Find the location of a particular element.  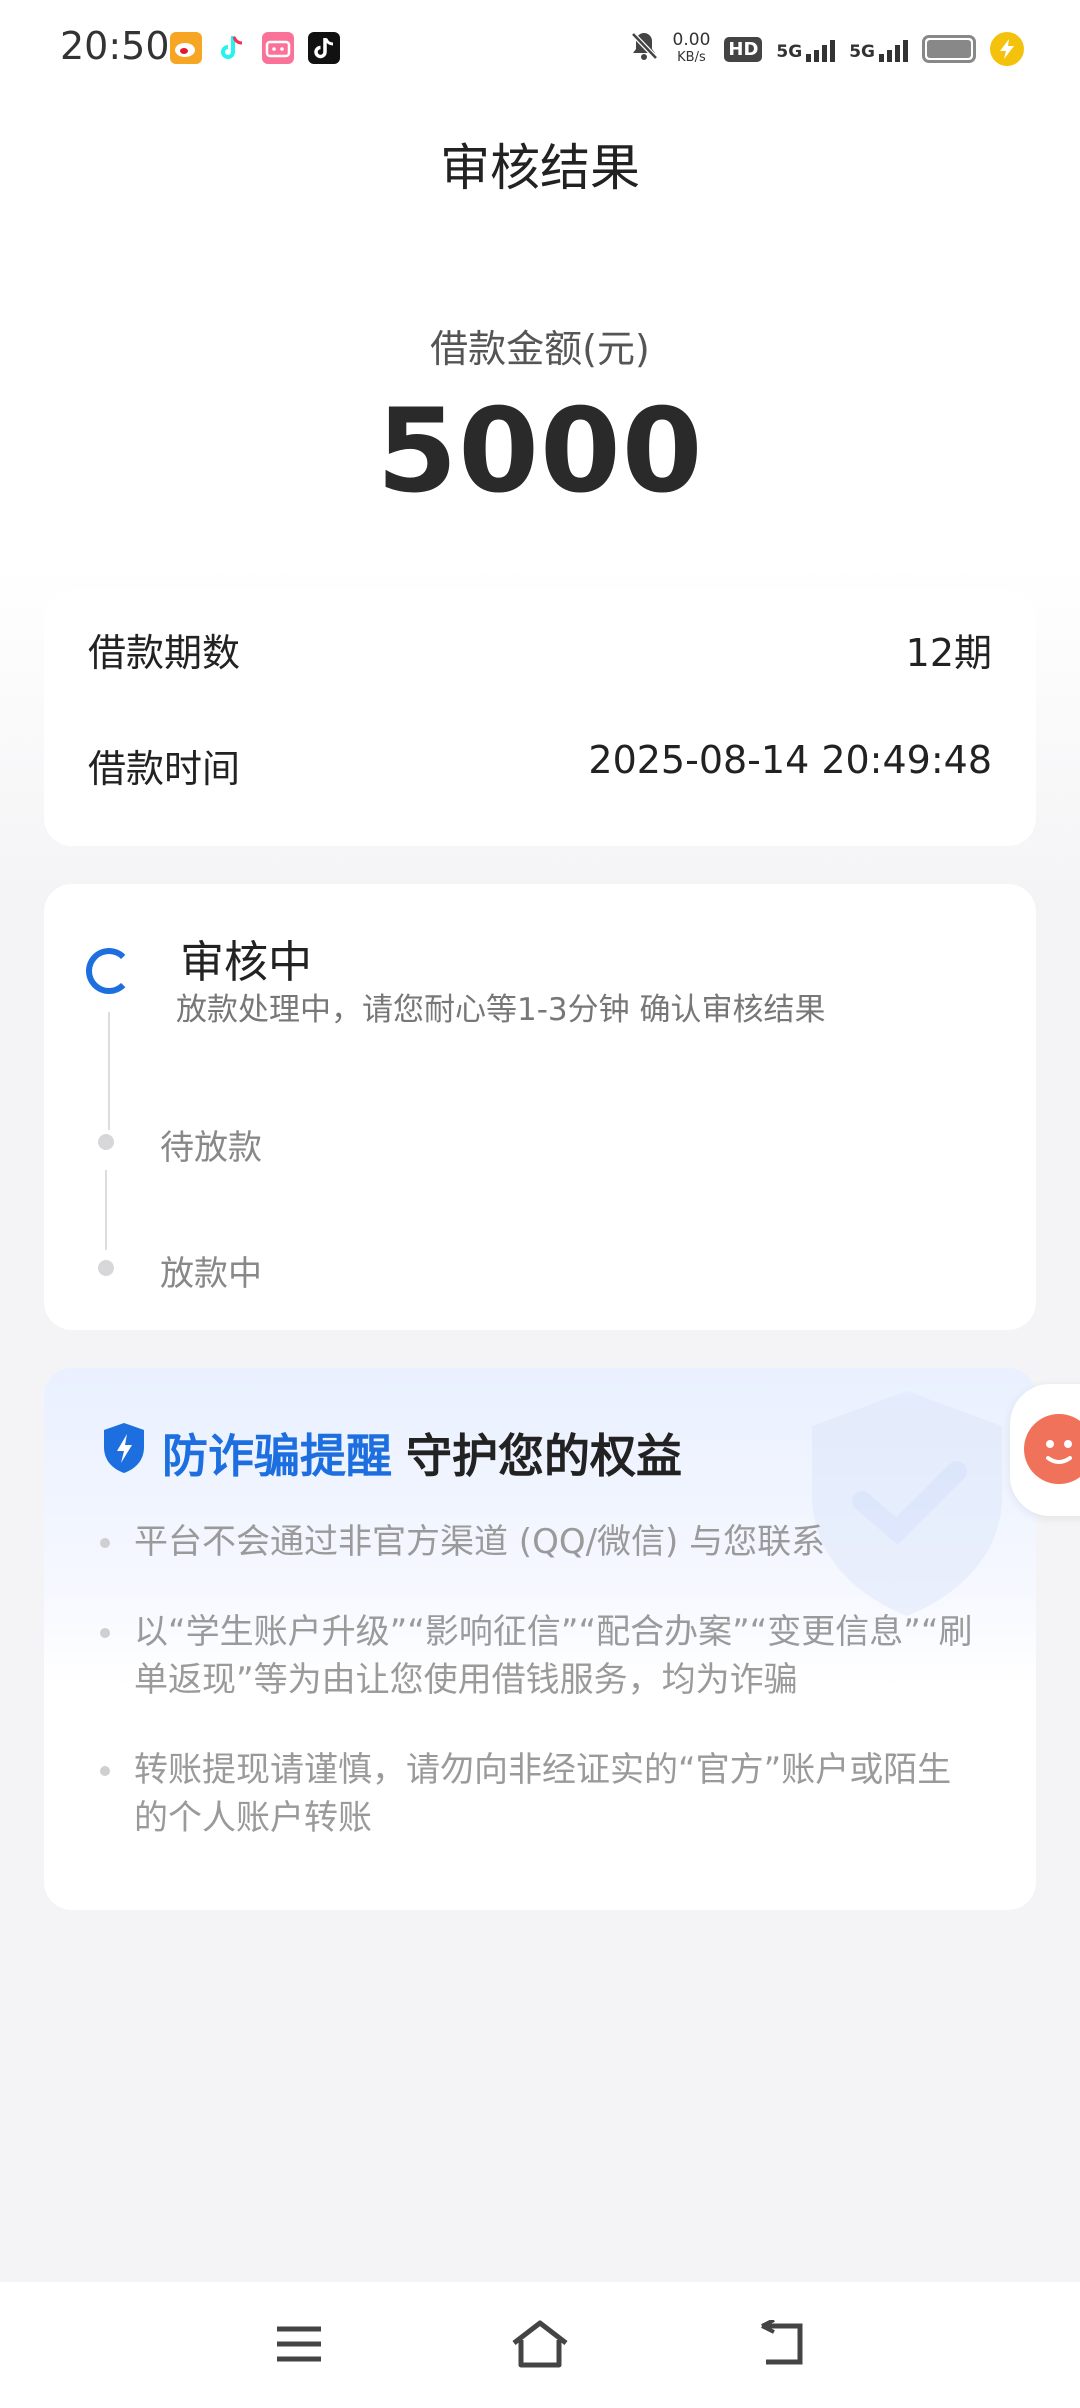

charging-icon is located at coordinates (1007, 49).